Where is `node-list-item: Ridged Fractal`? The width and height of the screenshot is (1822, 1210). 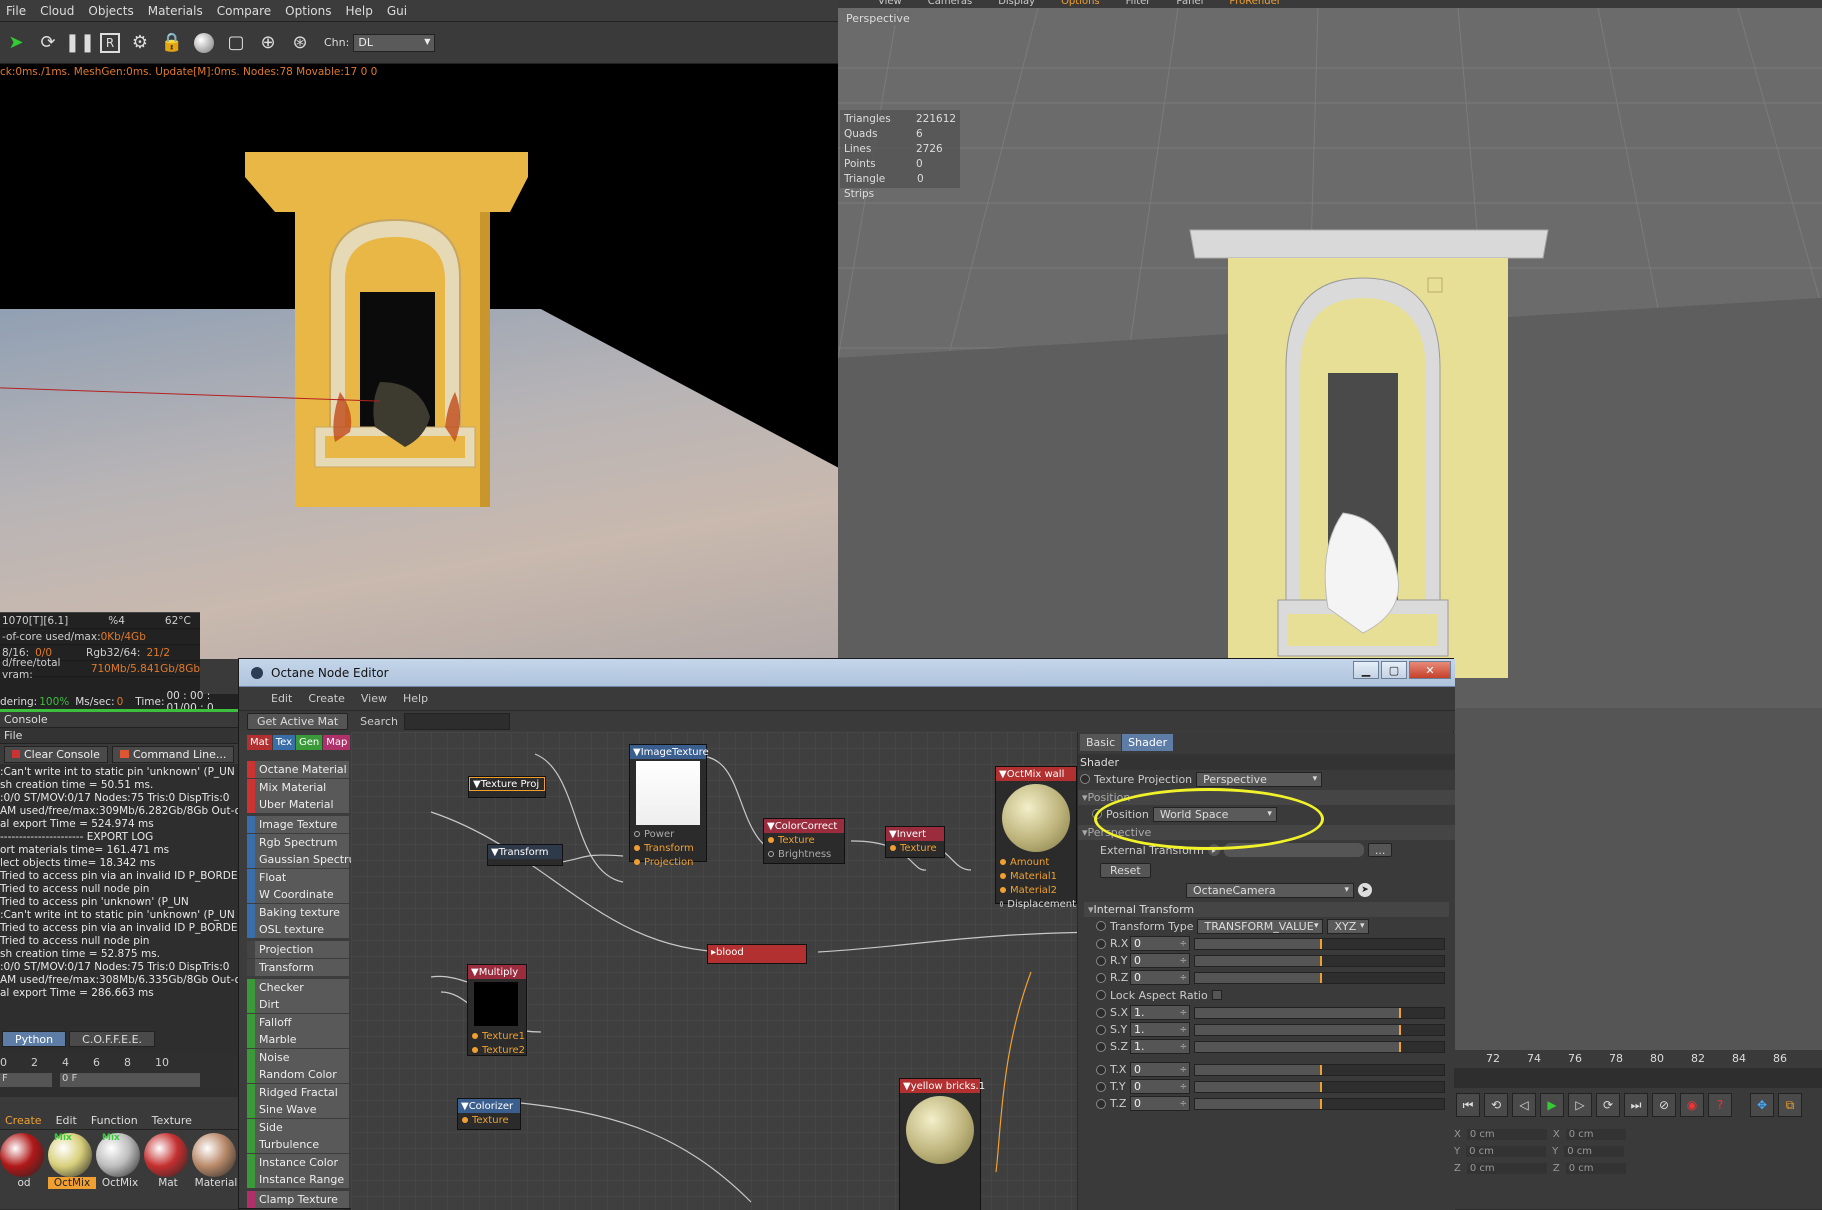 node-list-item: Ridged Fractal is located at coordinates (298, 1092).